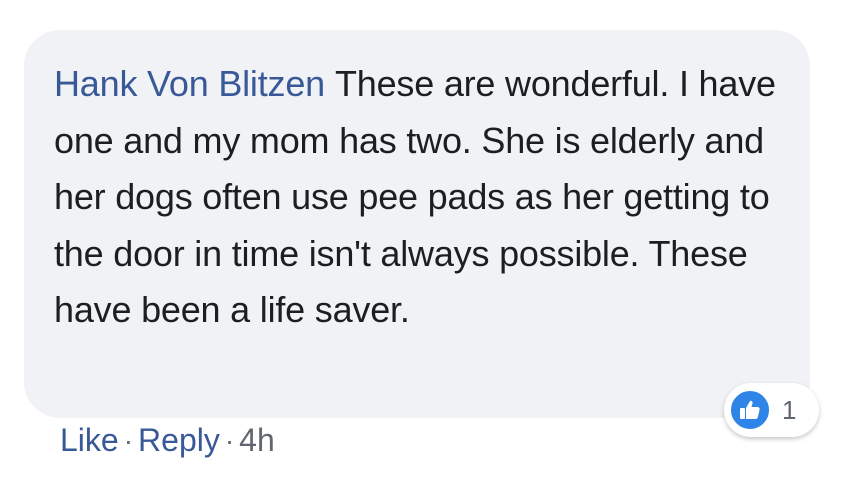 The width and height of the screenshot is (849, 492). I want to click on reply-link: Reply, so click(179, 440).